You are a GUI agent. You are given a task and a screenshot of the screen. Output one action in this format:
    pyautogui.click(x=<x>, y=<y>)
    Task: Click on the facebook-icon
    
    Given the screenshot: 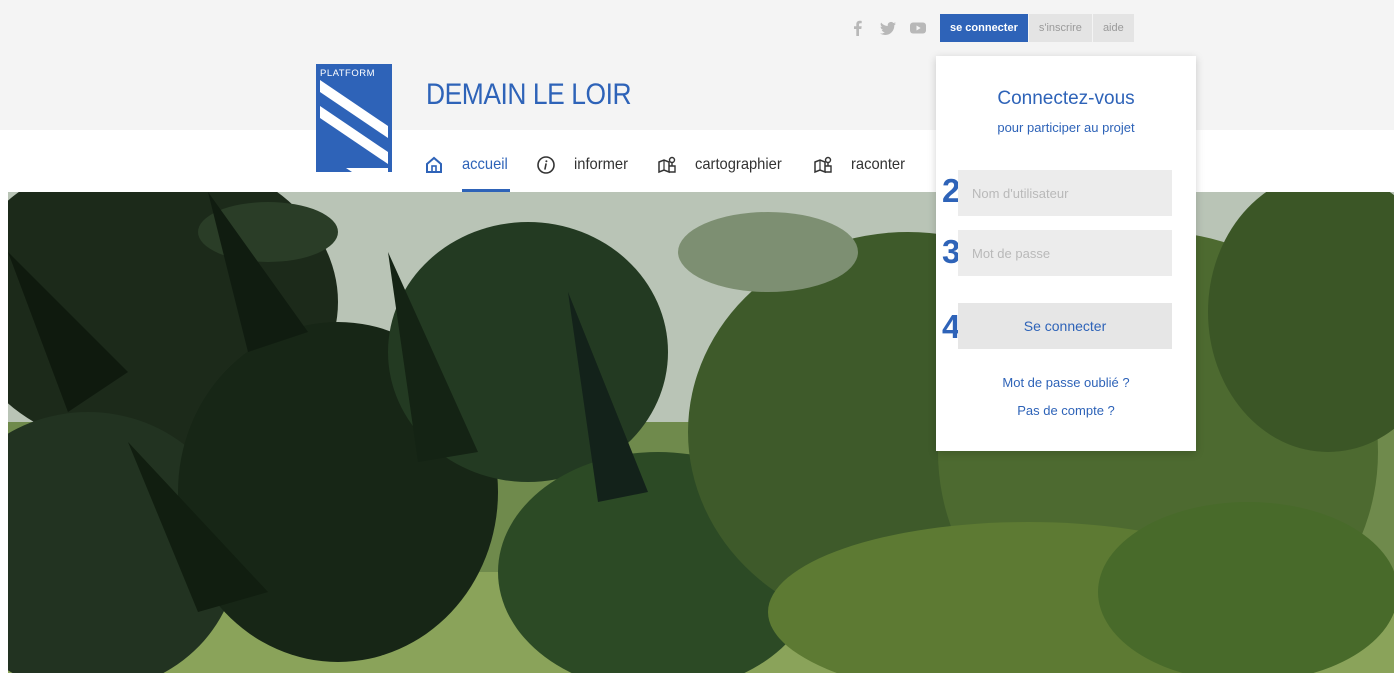 What is the action you would take?
    pyautogui.click(x=858, y=28)
    